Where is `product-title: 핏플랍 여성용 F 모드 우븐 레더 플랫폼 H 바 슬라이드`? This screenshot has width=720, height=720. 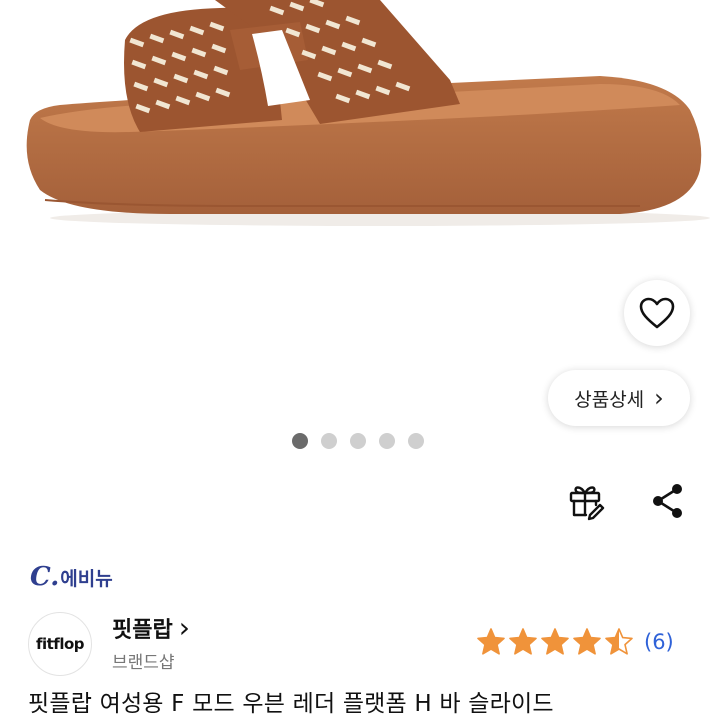 product-title: 핏플랍 여성용 F 모드 우븐 레더 플랫폼 H 바 슬라이드 is located at coordinates (291, 704).